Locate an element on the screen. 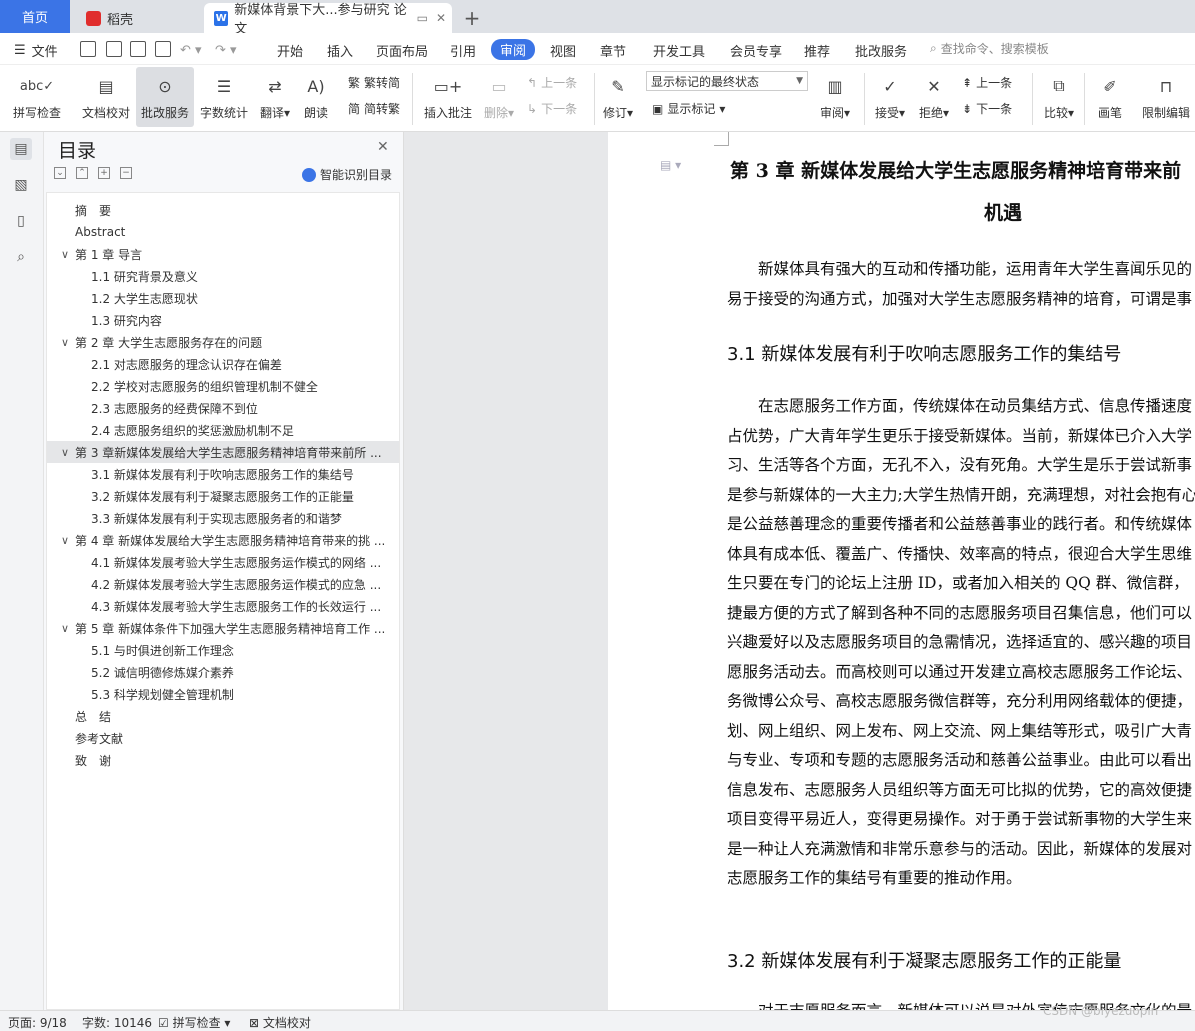 This screenshot has height=1031, width=1195. toc-item: 致 谢 is located at coordinates (223, 760).